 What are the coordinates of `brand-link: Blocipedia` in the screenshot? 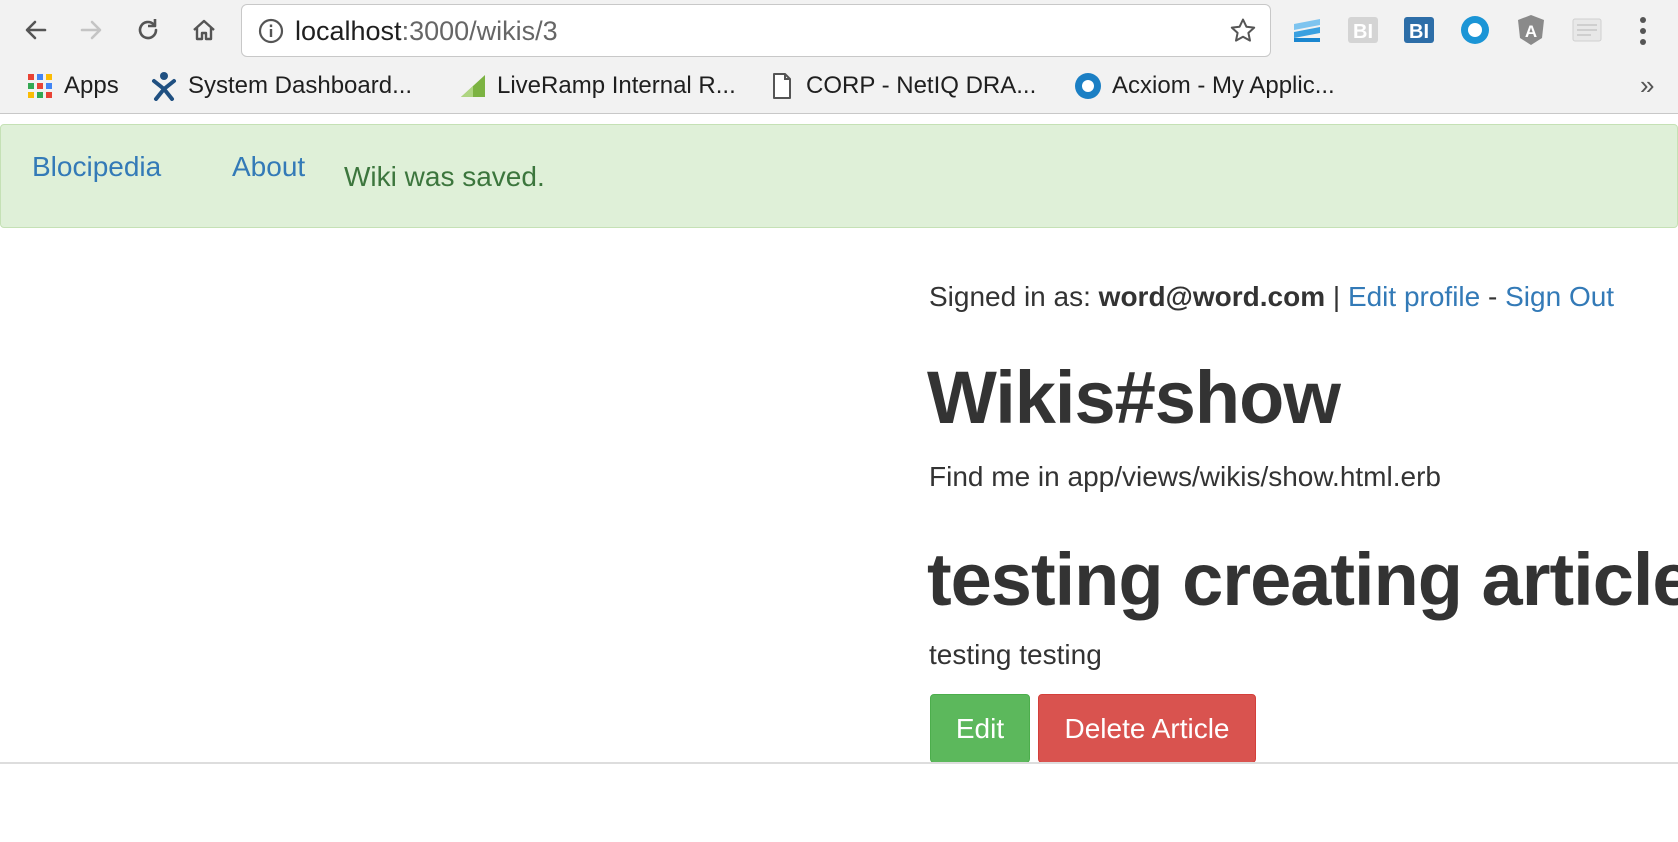 It's located at (96, 167).